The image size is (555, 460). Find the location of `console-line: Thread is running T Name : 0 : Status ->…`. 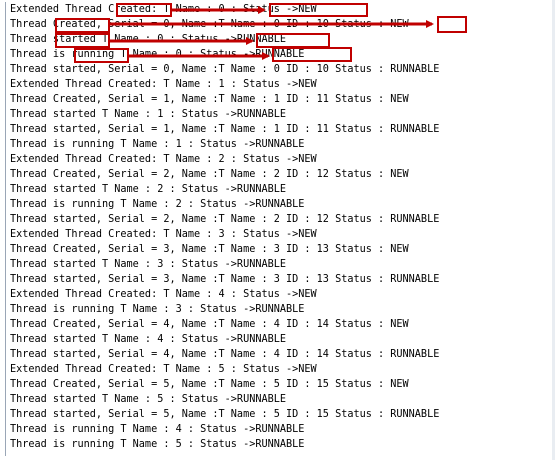

console-line: Thread is running T Name : 0 : Status ->… is located at coordinates (157, 54).